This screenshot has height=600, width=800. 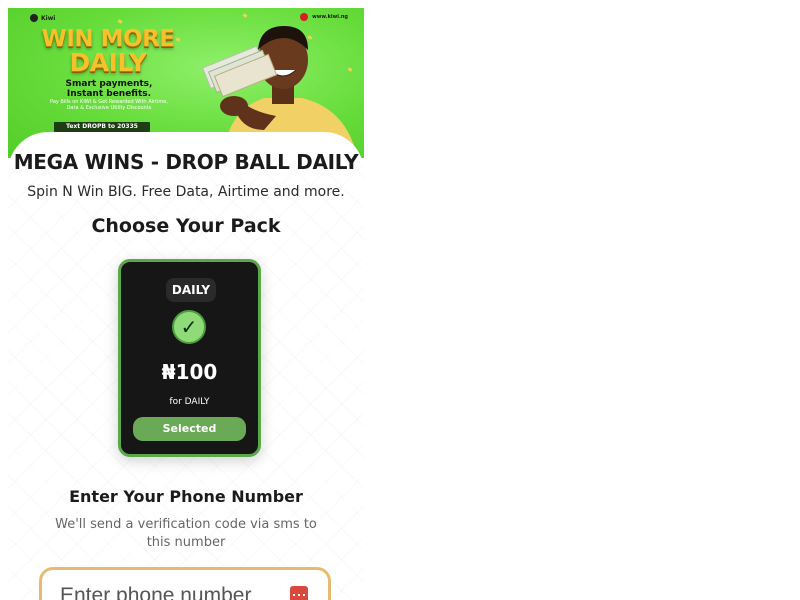 I want to click on pack-tag: DAILY, so click(x=191, y=290).